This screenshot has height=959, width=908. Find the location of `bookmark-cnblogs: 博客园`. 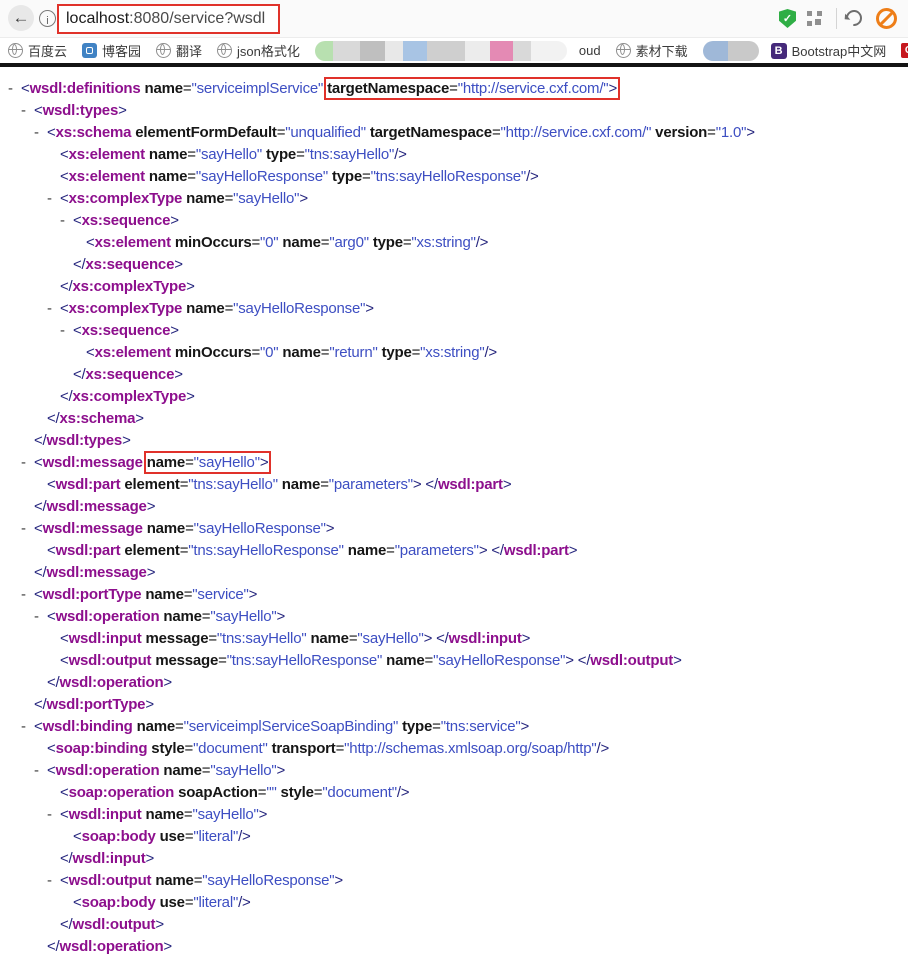

bookmark-cnblogs: 博客园 is located at coordinates (111, 50).